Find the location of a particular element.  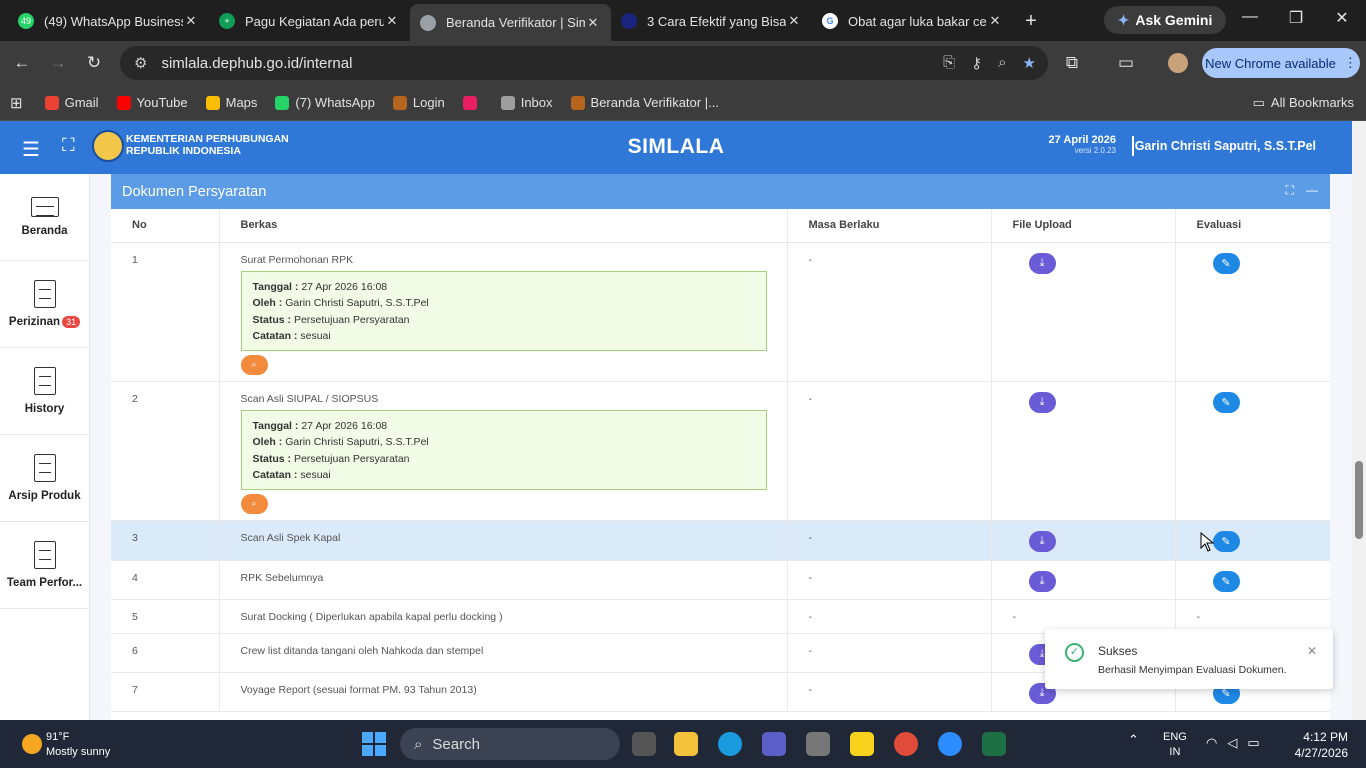

bookmark-item: Login is located at coordinates (418, 102).